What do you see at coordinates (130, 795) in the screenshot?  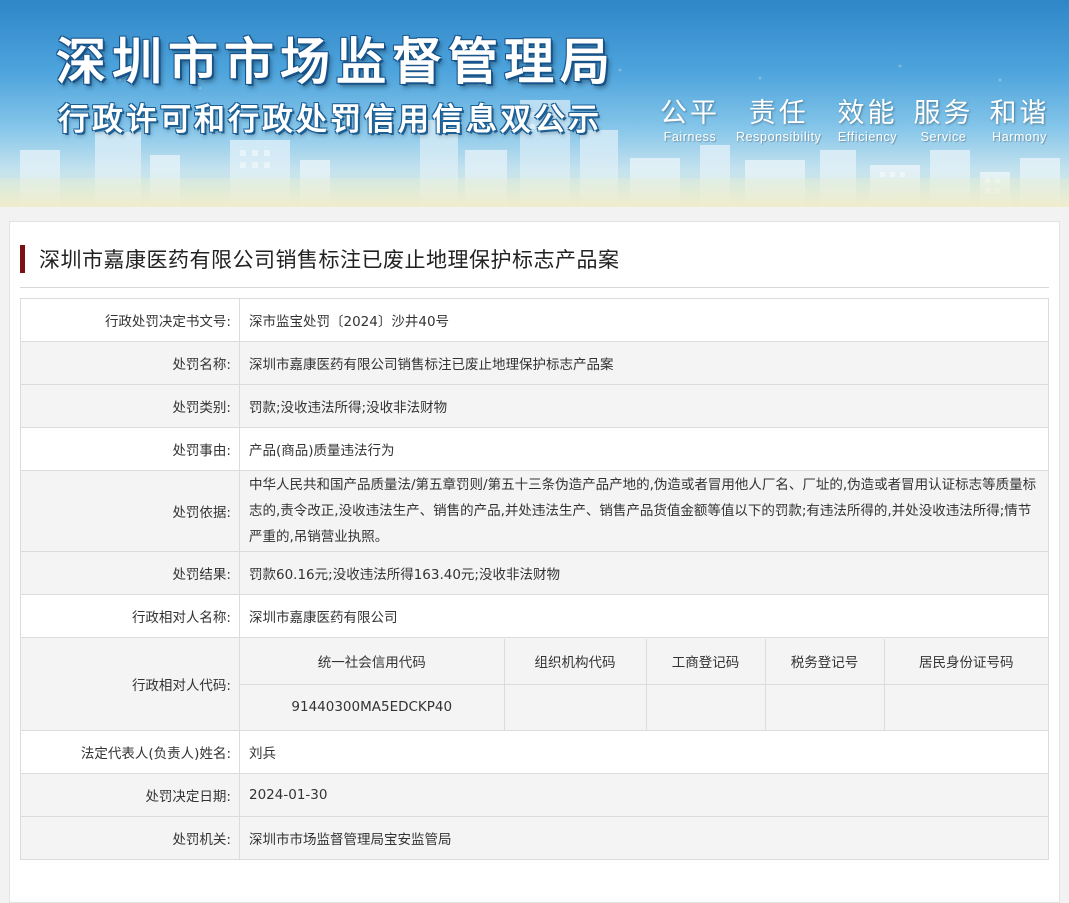 I see `row-label: 处罚决定日期:` at bounding box center [130, 795].